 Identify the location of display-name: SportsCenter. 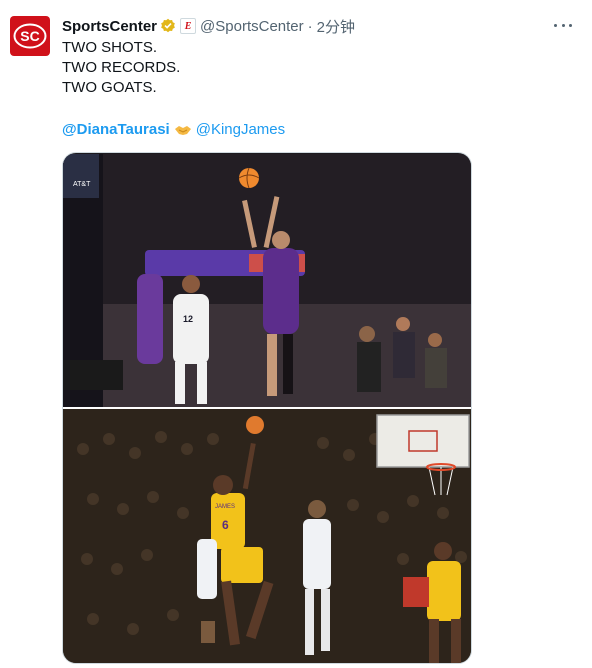
(109, 26).